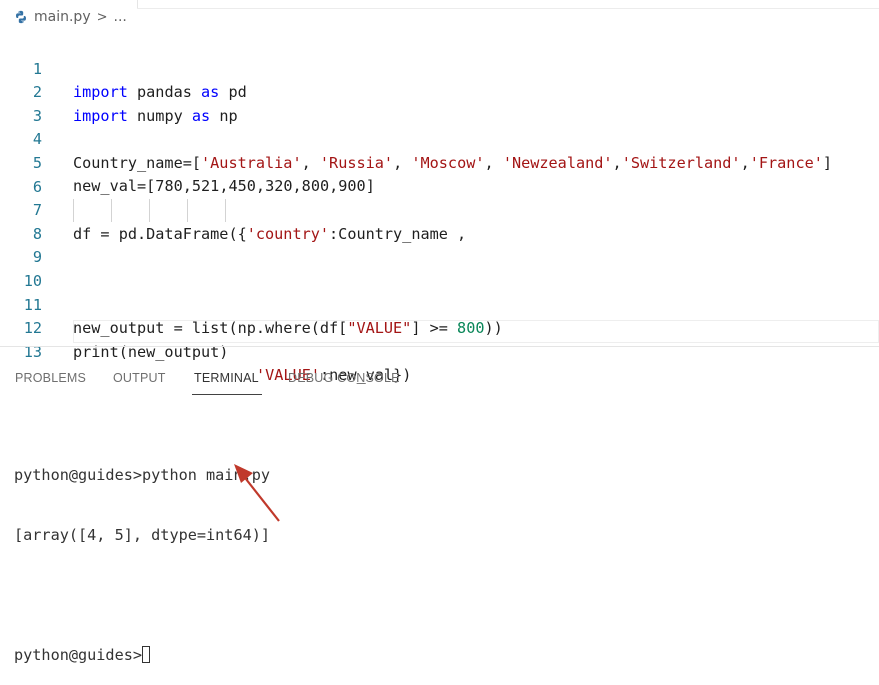  What do you see at coordinates (444, 655) in the screenshot?
I see `terminal-prompt-line: python@guides>` at bounding box center [444, 655].